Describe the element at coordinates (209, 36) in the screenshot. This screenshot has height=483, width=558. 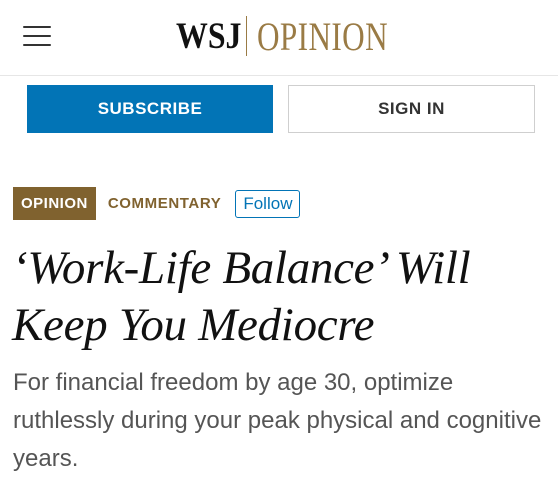
I see `wsj-logo-text: WSJ` at that location.